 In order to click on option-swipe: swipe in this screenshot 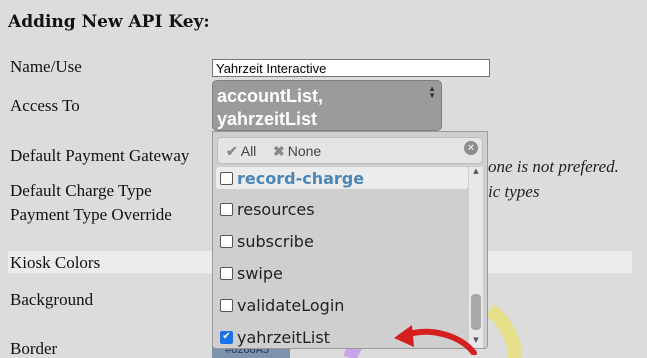, I will do `click(342, 273)`.